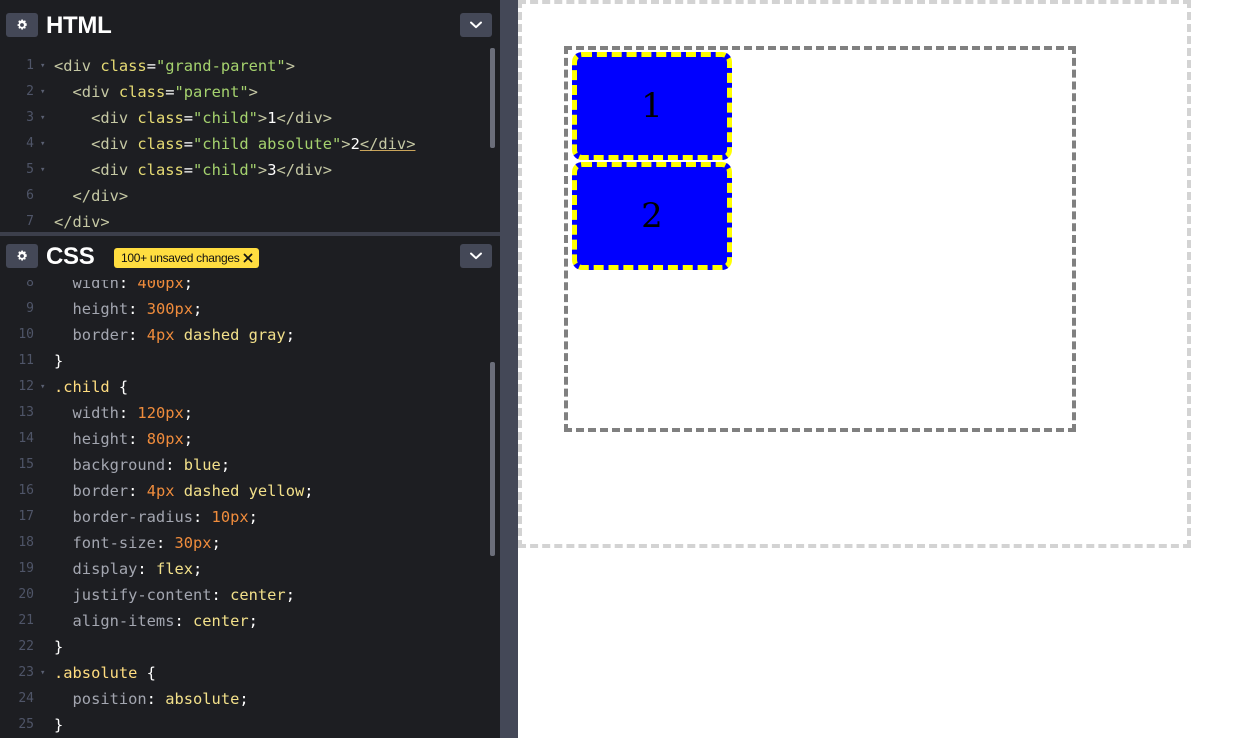 This screenshot has width=1260, height=738. Describe the element at coordinates (170, 309) in the screenshot. I see `code-token: 300px` at that location.